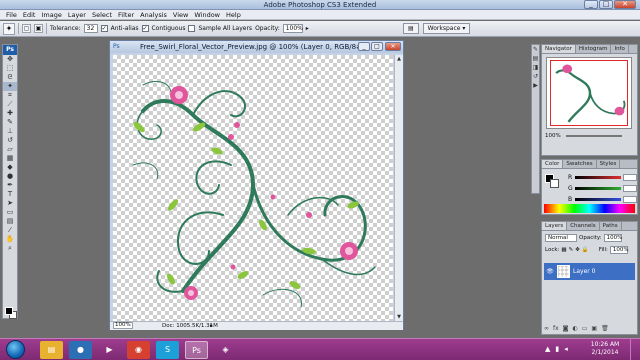 This screenshot has width=640, height=360. What do you see at coordinates (585, 328) in the screenshot?
I see `new-group-icon: ▭` at bounding box center [585, 328].